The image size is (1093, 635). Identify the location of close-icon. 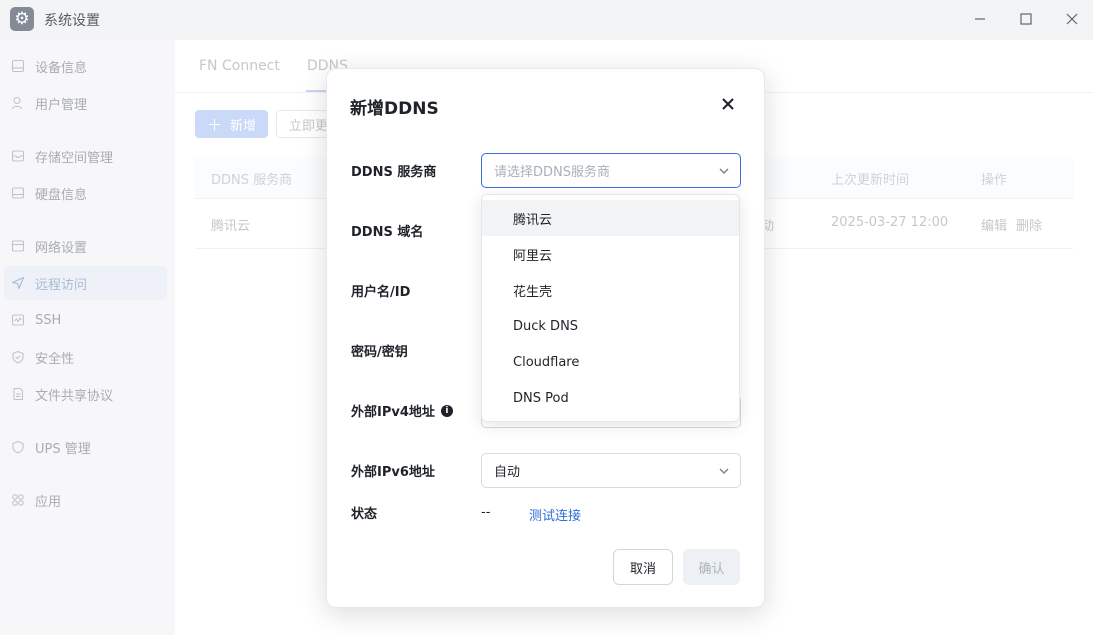
(728, 104).